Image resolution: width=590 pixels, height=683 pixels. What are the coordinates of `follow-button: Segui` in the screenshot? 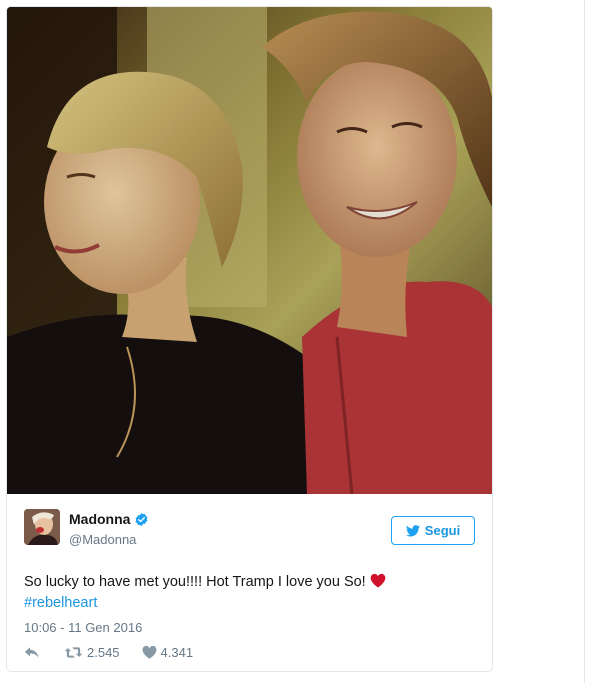 It's located at (433, 530).